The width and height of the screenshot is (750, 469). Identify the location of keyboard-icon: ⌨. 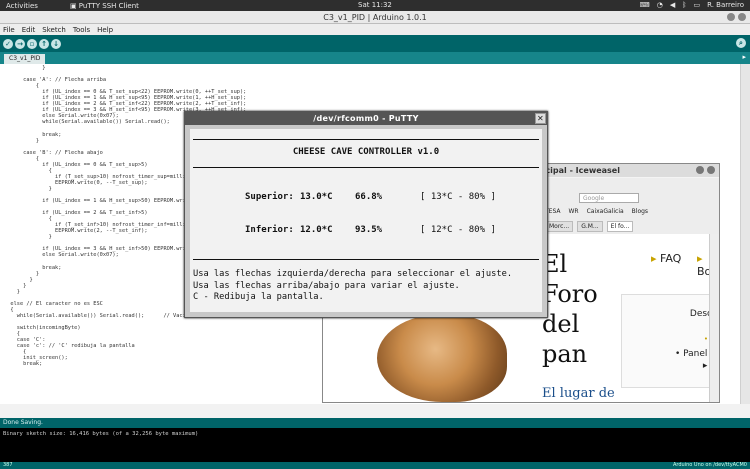
(645, 5).